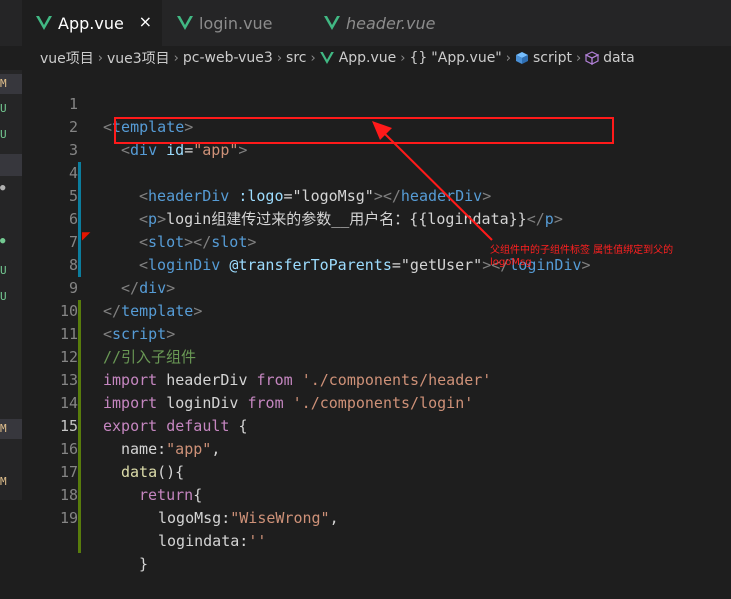 The image size is (731, 599). What do you see at coordinates (376, 252) in the screenshot?
I see `code-line: 7 </div>` at bounding box center [376, 252].